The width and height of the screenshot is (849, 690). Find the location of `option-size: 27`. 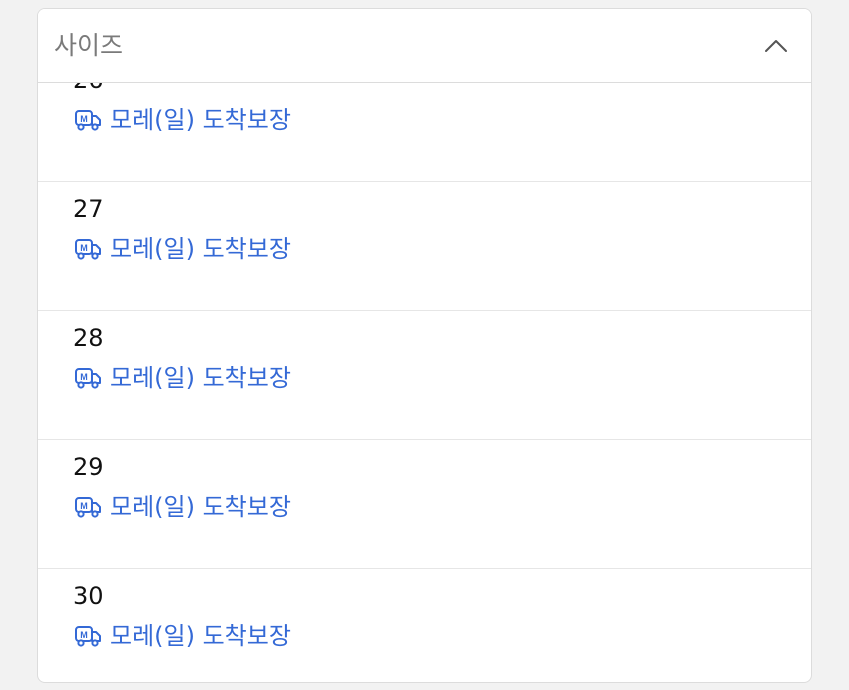

option-size: 27 is located at coordinates (88, 209).